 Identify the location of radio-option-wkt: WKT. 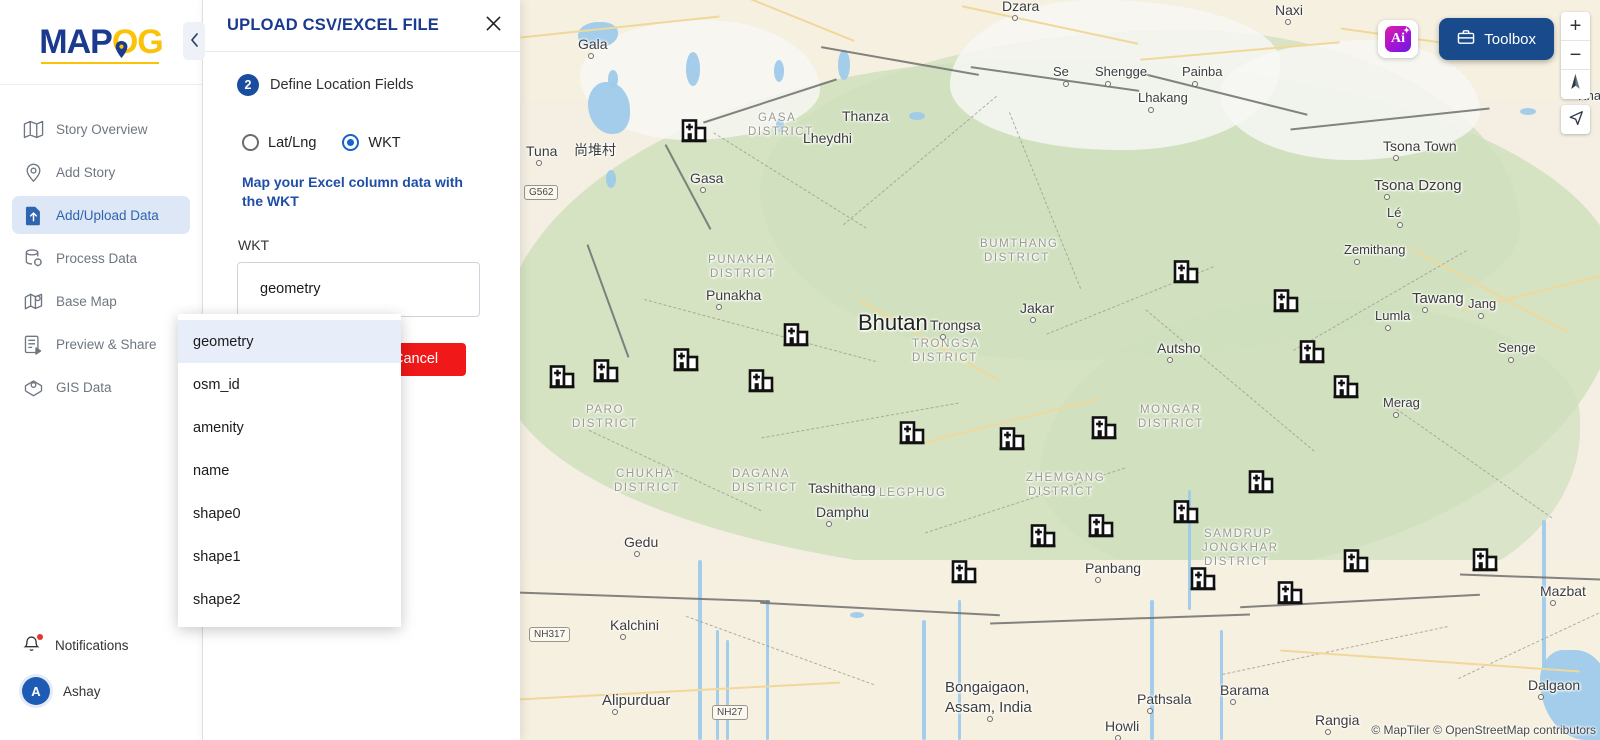
(371, 142).